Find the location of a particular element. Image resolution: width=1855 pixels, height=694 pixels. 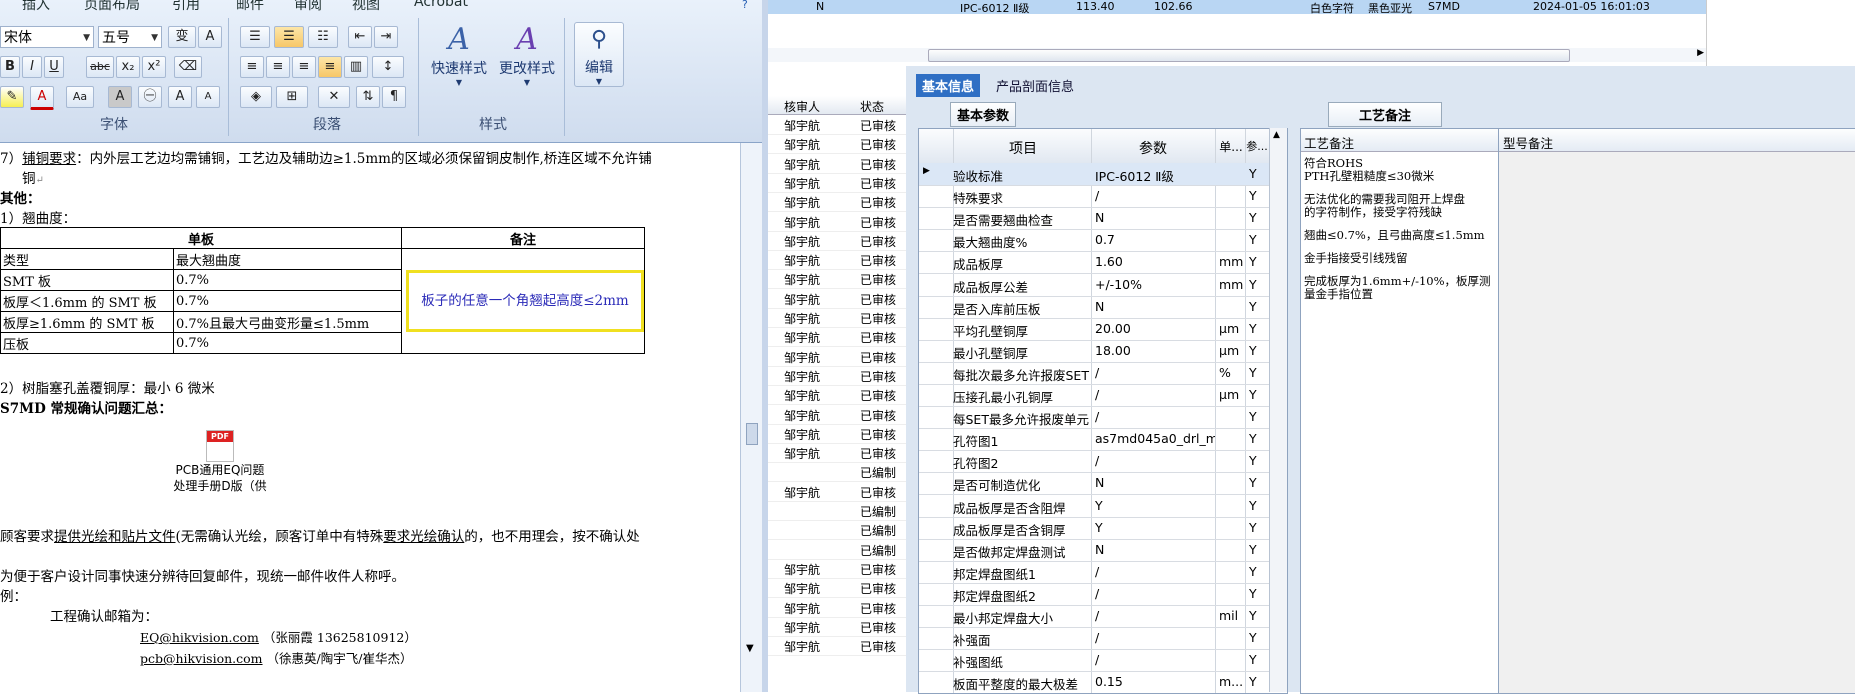

table-row: 是否需要翘曲检查 N Y is located at coordinates (1103, 219).